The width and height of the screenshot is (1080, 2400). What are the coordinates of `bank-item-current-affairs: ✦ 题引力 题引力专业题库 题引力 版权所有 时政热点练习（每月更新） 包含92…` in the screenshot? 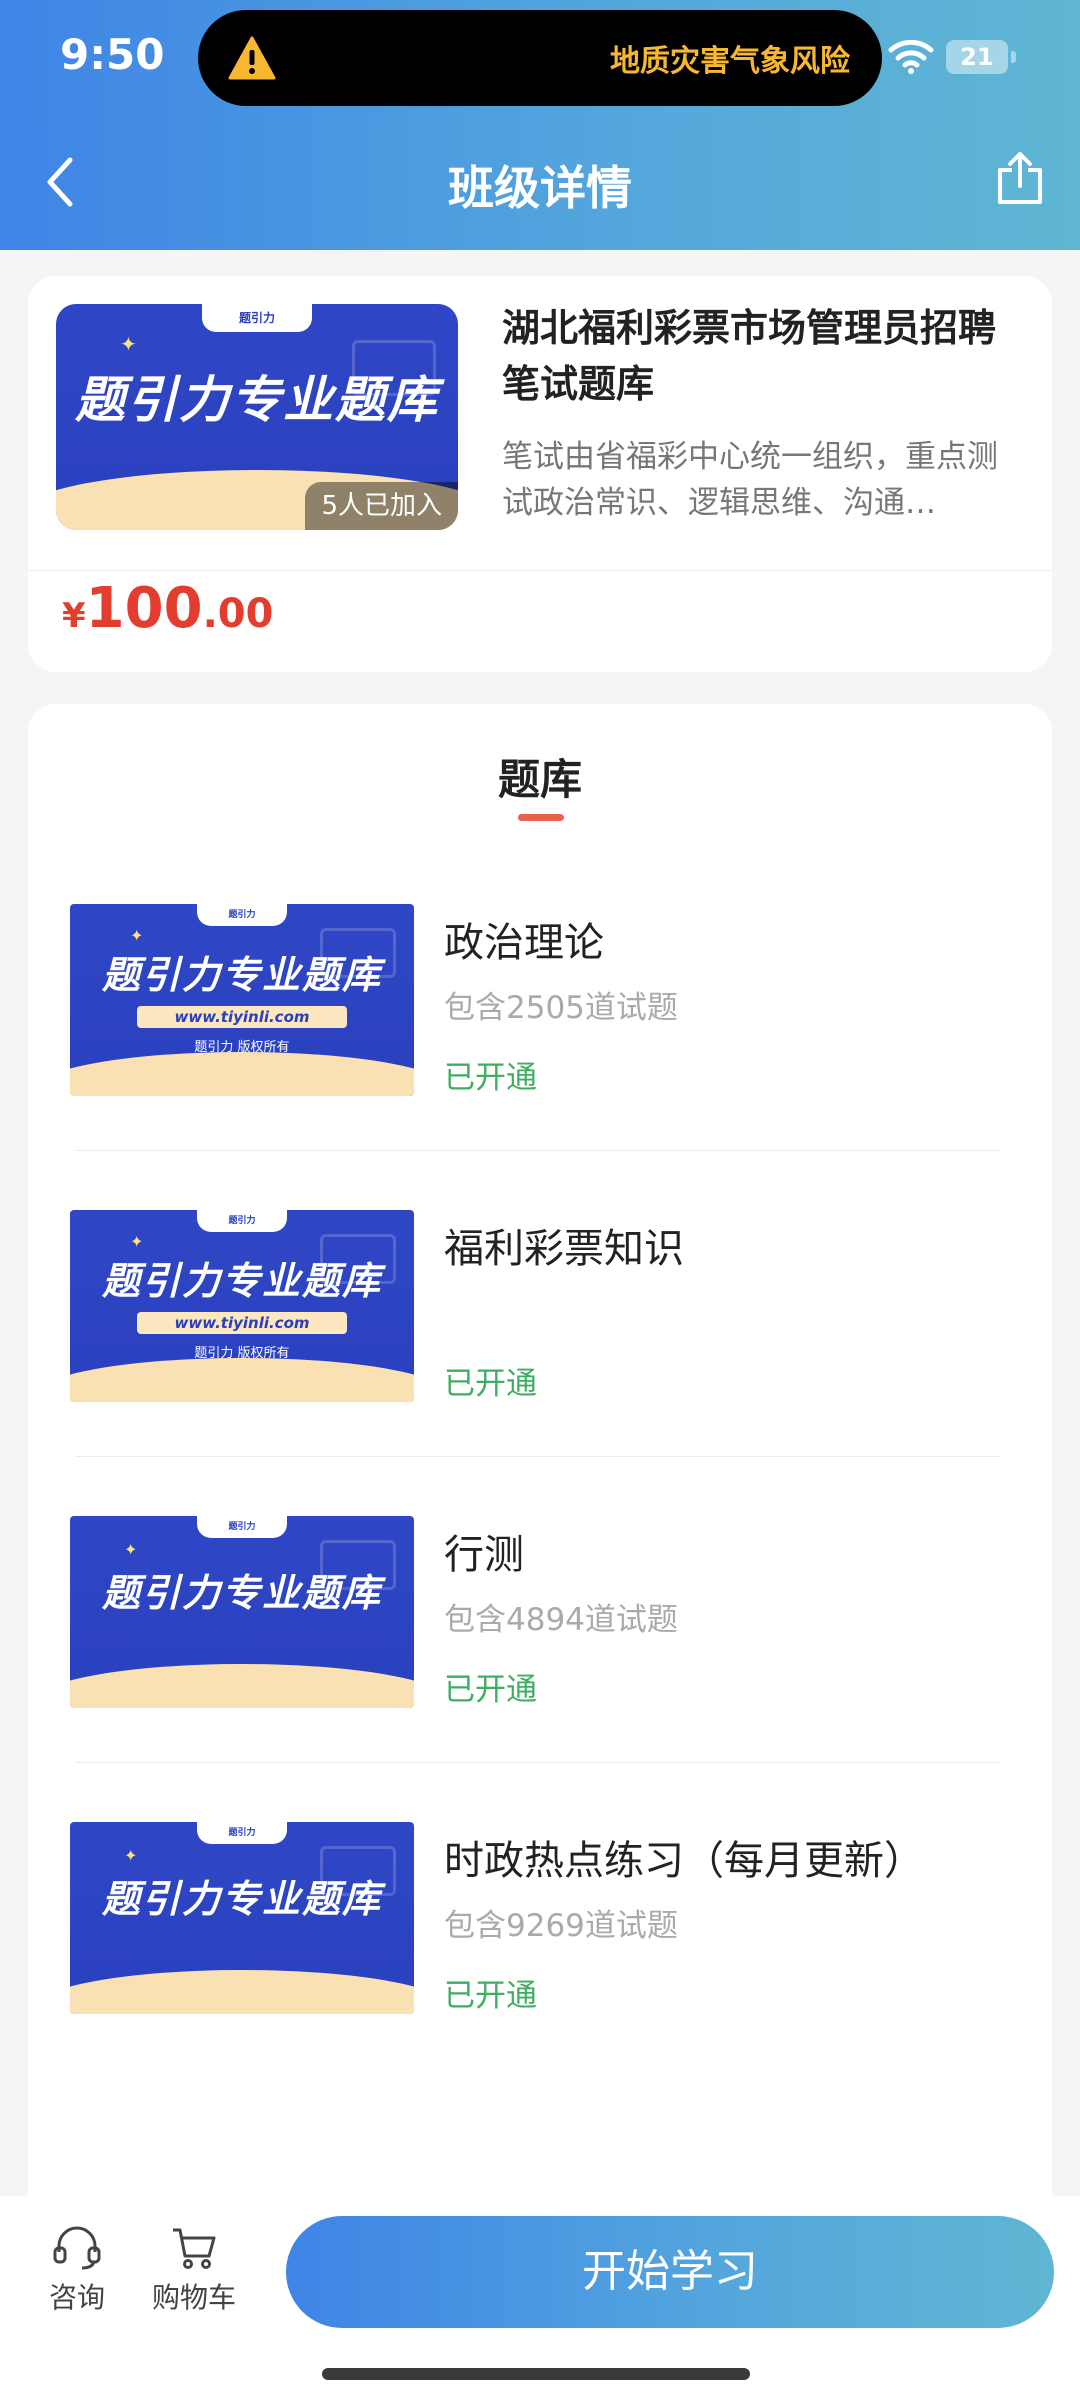 It's located at (540, 1975).